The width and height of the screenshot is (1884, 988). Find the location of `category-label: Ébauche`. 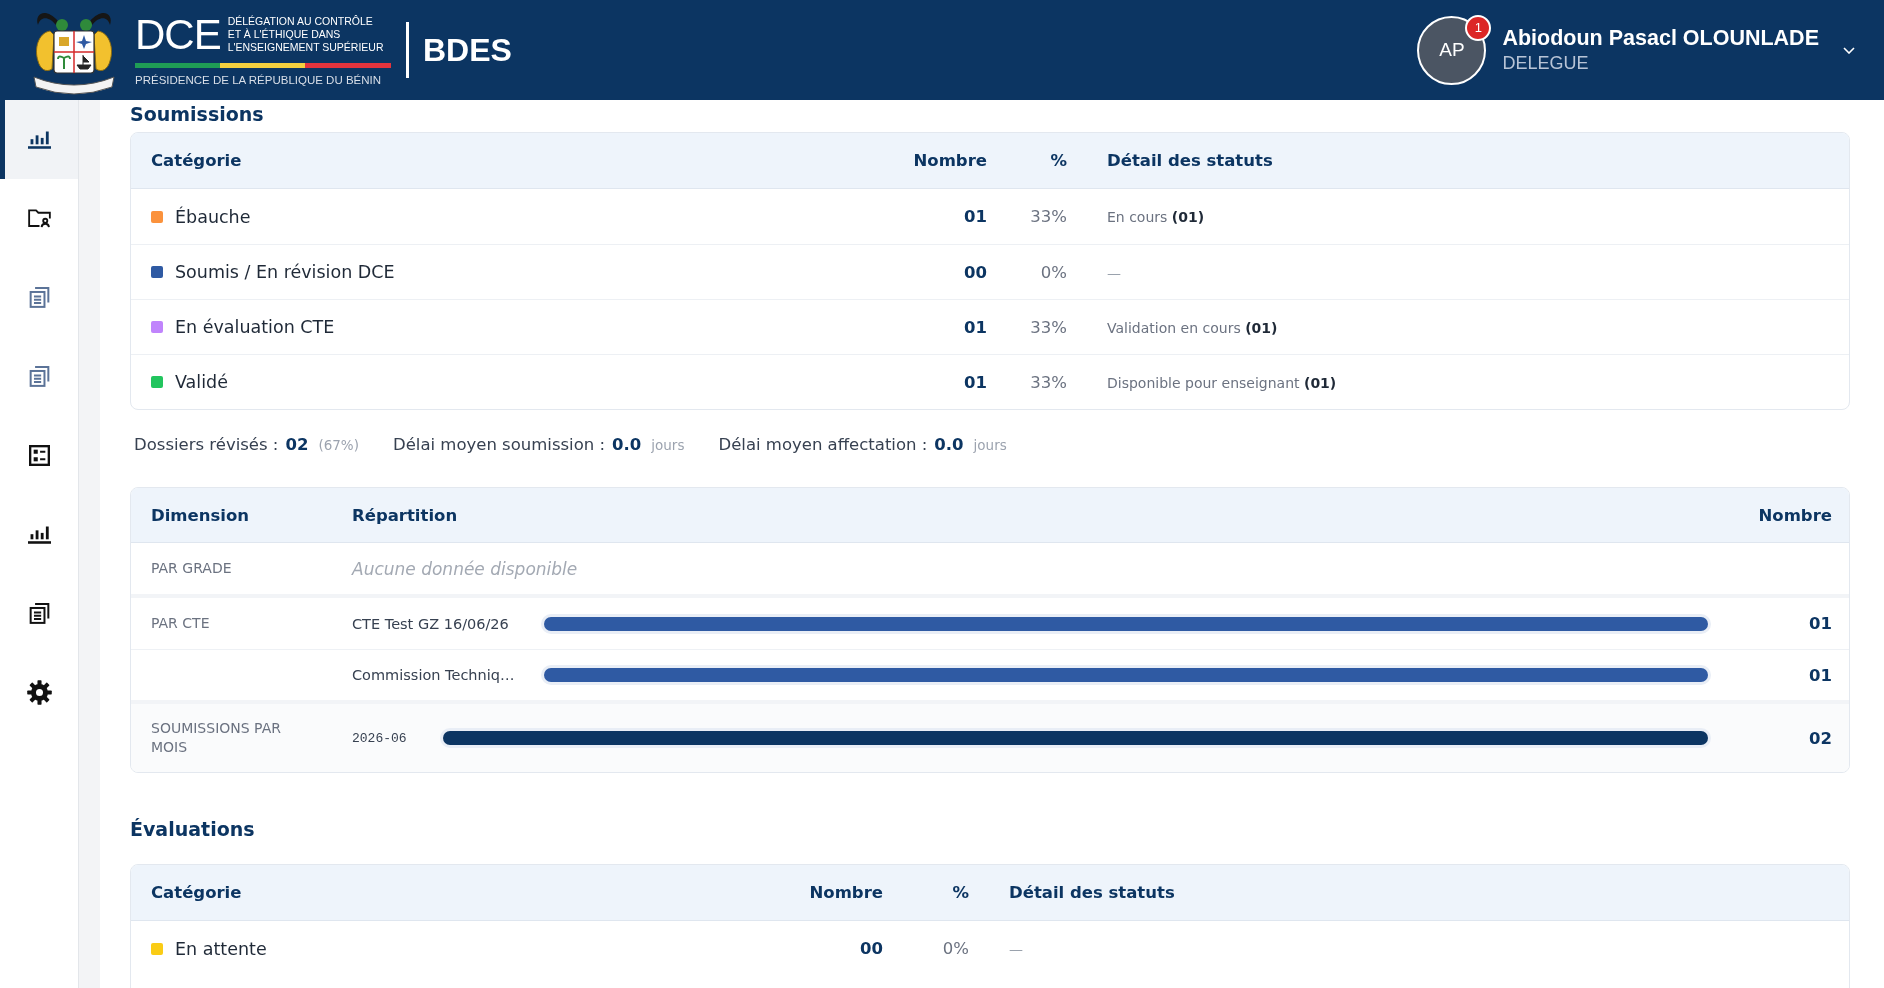

category-label: Ébauche is located at coordinates (213, 216).